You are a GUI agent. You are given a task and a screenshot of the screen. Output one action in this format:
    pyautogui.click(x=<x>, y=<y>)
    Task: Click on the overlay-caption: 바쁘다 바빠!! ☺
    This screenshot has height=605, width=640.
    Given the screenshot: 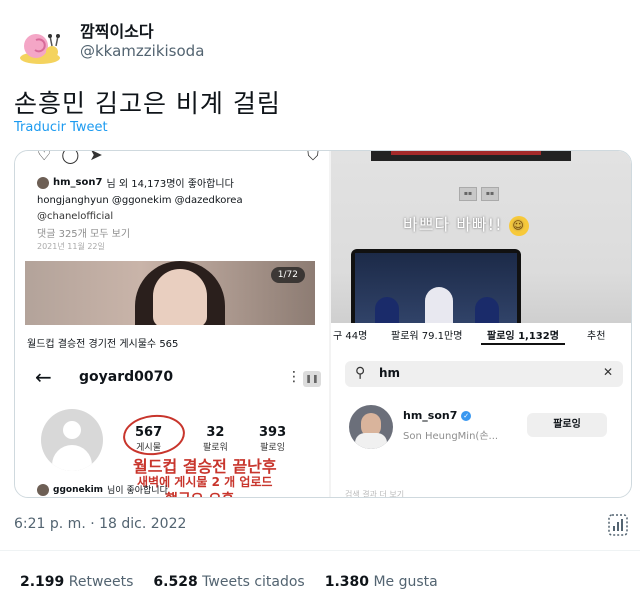 What is the action you would take?
    pyautogui.click(x=466, y=223)
    